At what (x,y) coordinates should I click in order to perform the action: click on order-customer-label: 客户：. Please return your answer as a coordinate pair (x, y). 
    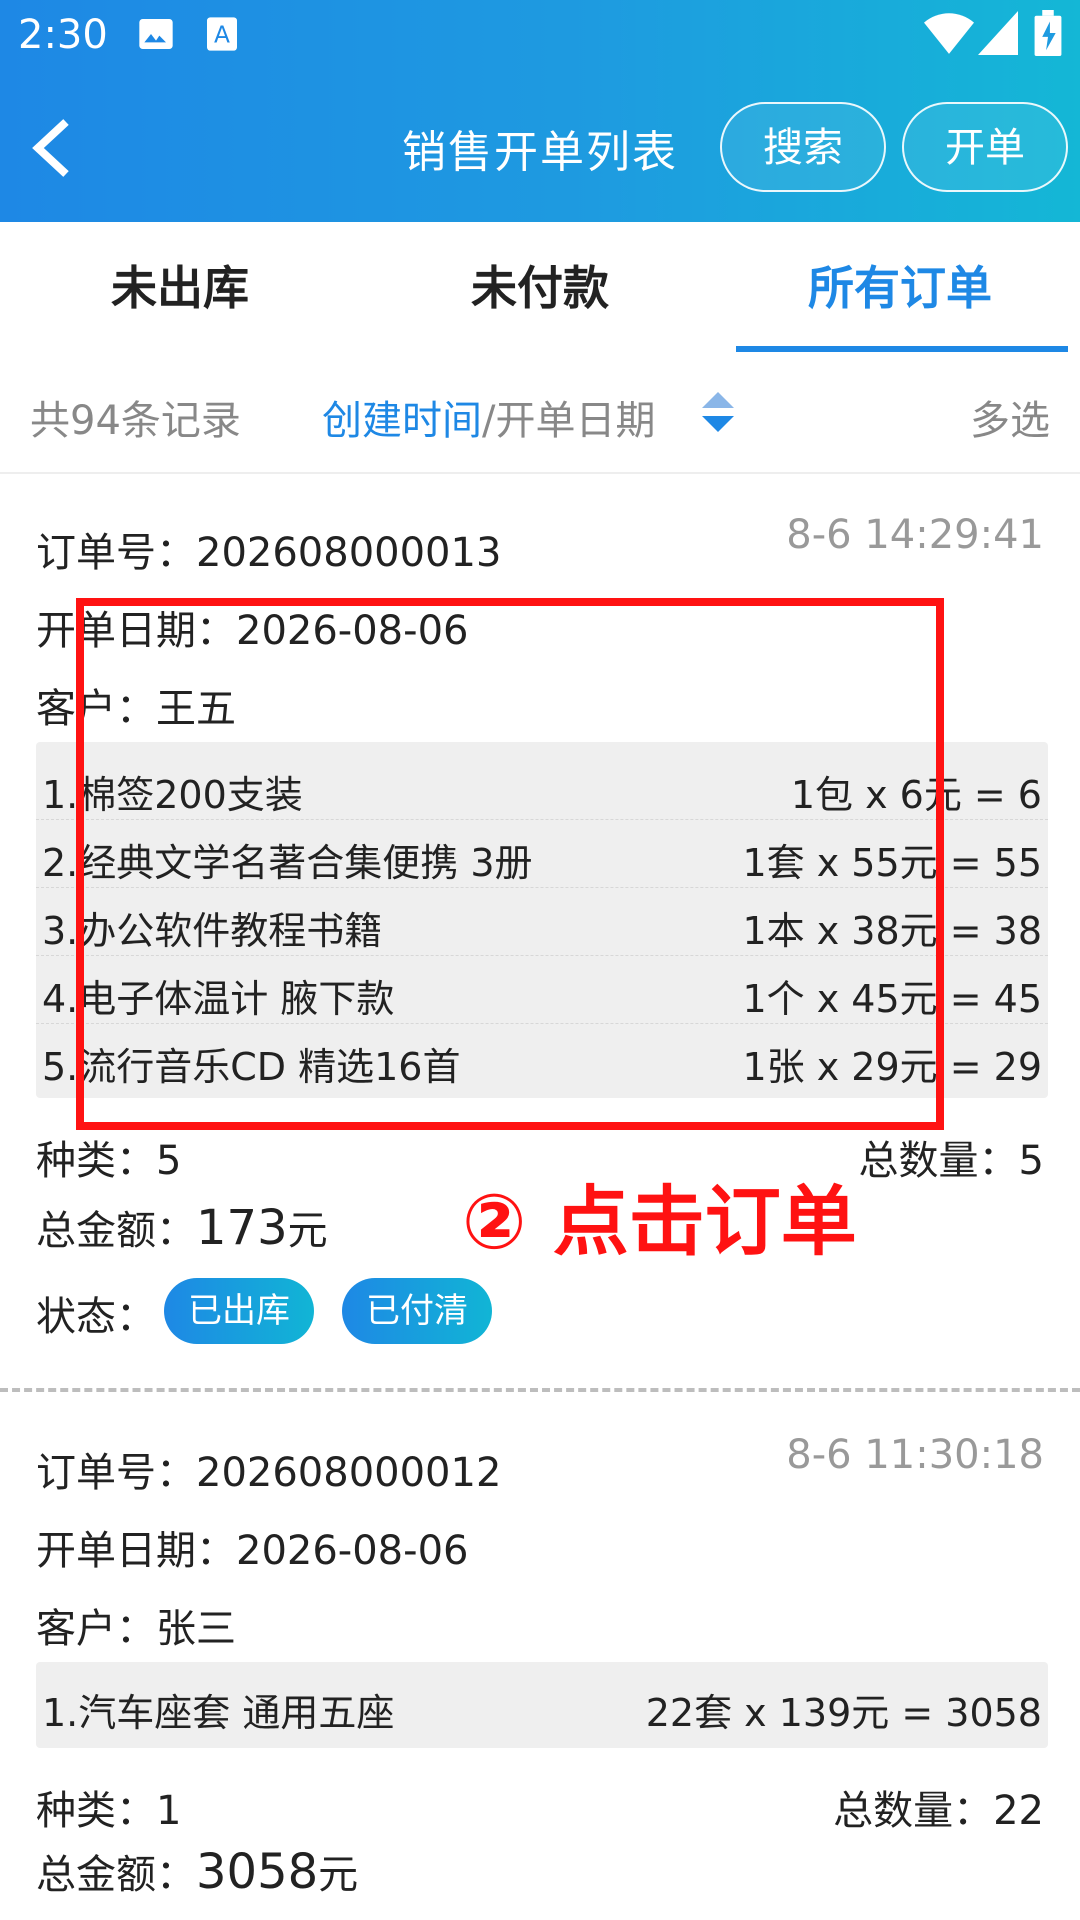
    Looking at the image, I should click on (96, 1629).